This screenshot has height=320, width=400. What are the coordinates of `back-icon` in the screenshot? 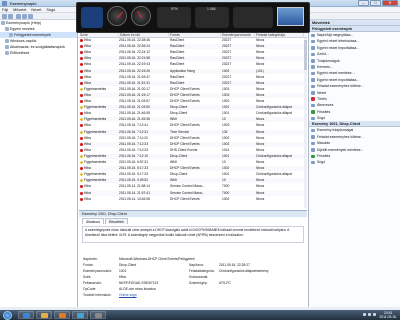 It's located at (4, 16).